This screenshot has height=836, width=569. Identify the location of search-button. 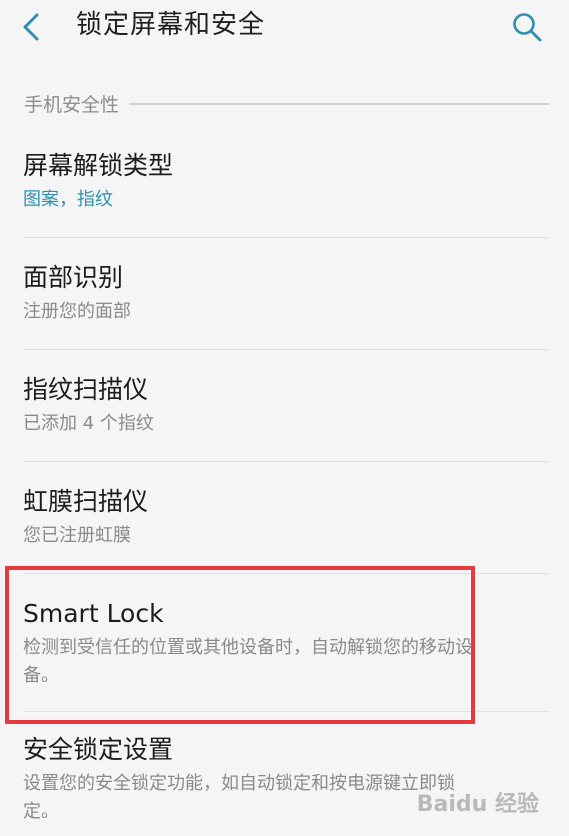
(527, 27).